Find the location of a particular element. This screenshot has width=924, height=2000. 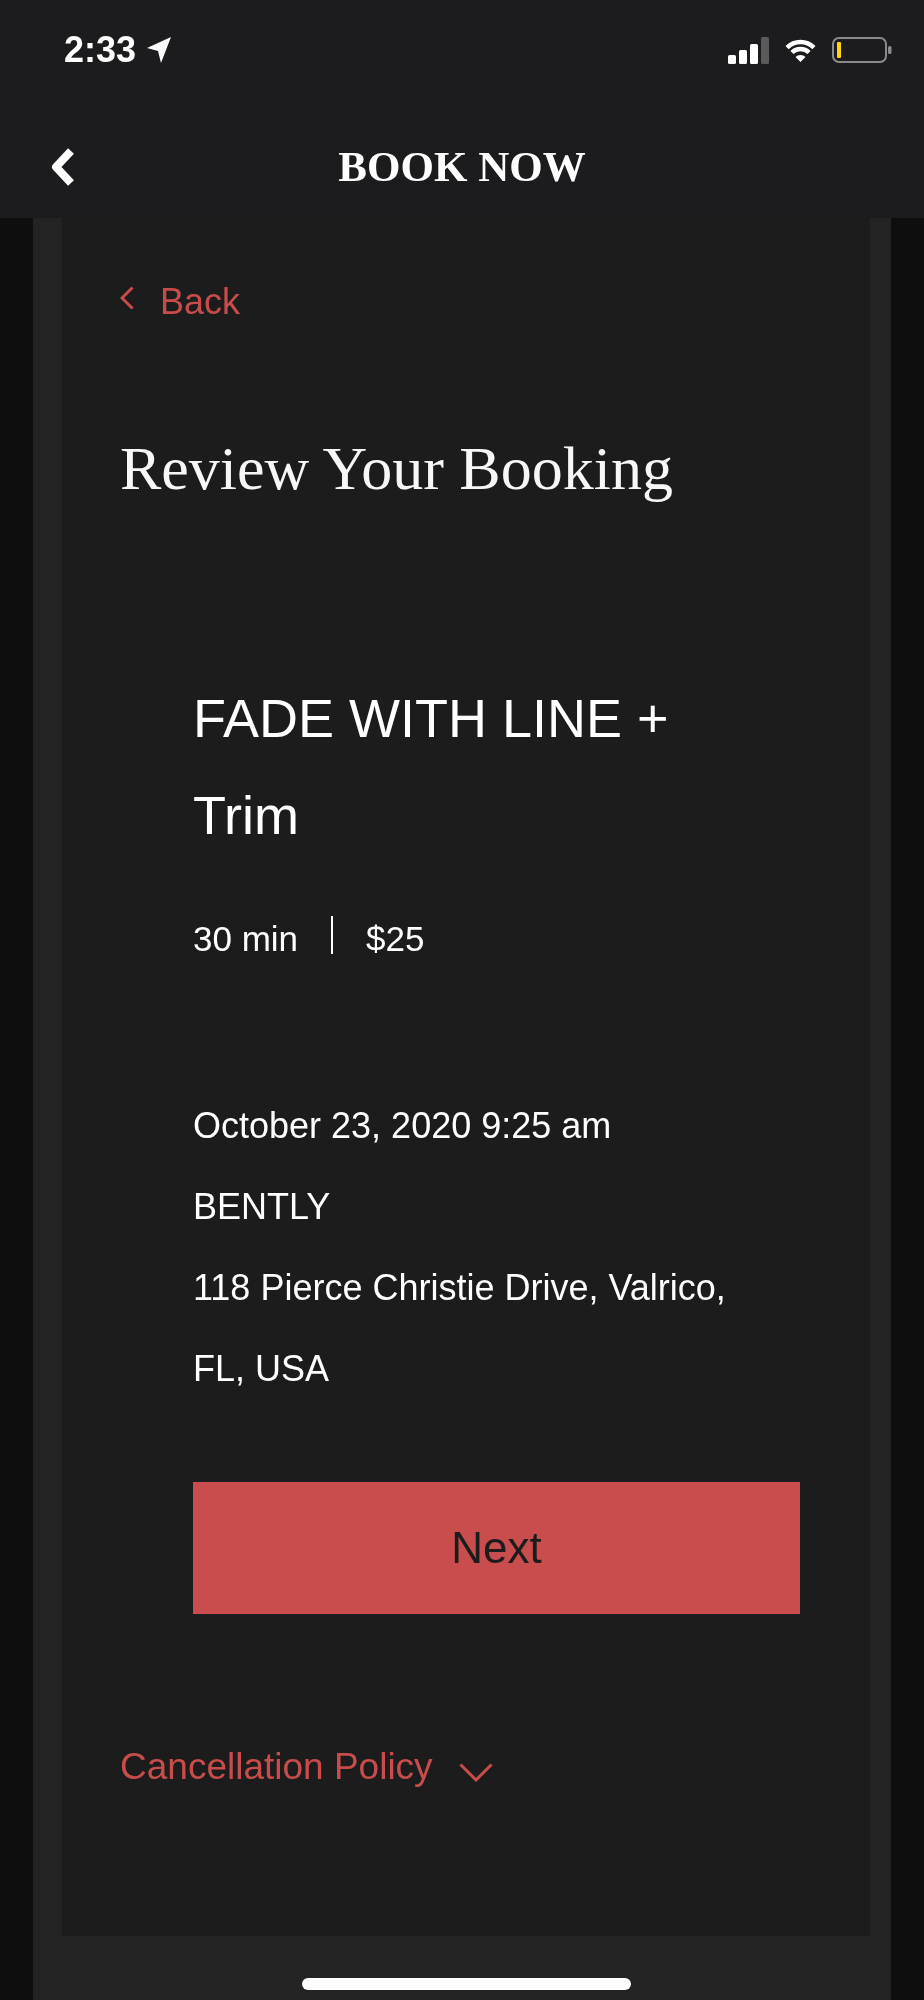

appointment-date-time: October 23, 2020 9:25 am is located at coordinates (402, 1126).